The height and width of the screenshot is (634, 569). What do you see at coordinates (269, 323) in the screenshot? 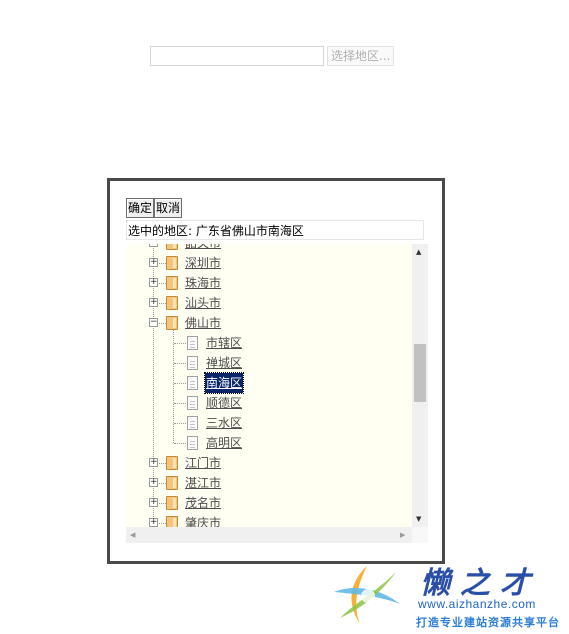
I see `tree-node-city: − 佛山市` at bounding box center [269, 323].